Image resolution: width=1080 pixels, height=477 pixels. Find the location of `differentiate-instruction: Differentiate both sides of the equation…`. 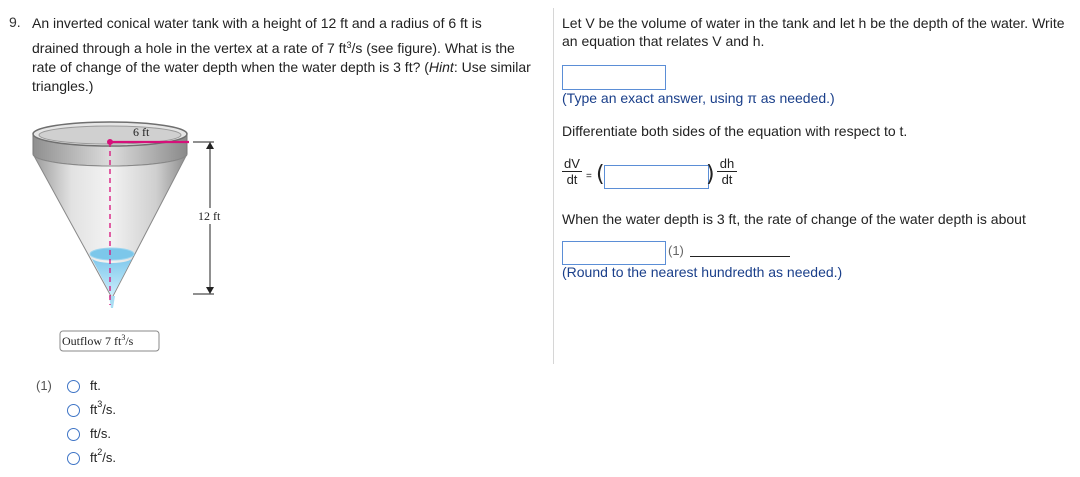

differentiate-instruction: Differentiate both sides of the equation… is located at coordinates (735, 131).